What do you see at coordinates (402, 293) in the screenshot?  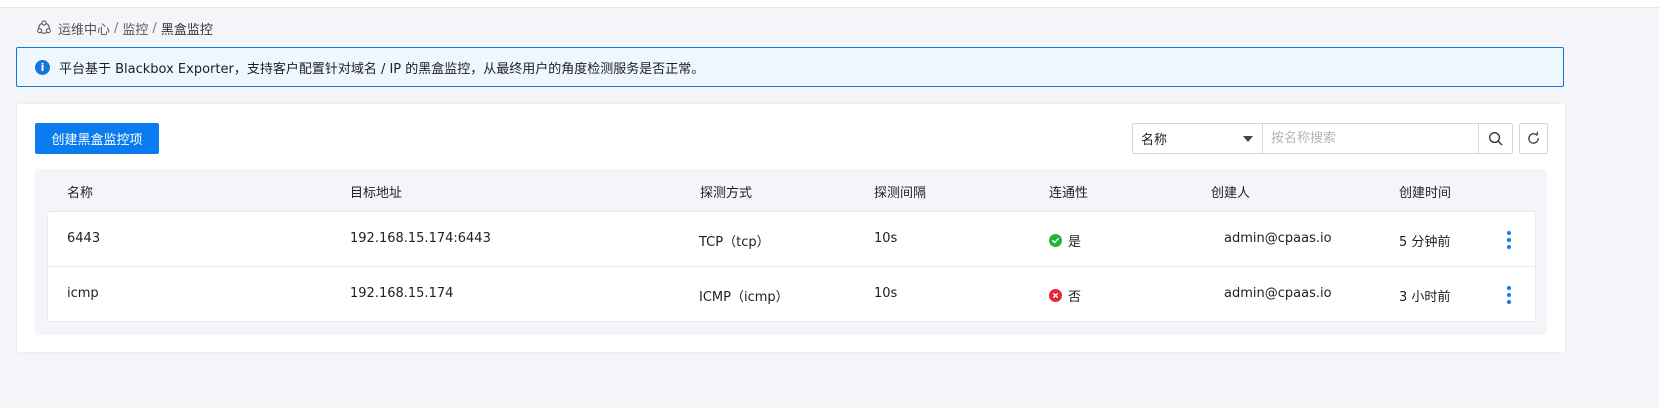 I see `cell-target: 192.168.15.174` at bounding box center [402, 293].